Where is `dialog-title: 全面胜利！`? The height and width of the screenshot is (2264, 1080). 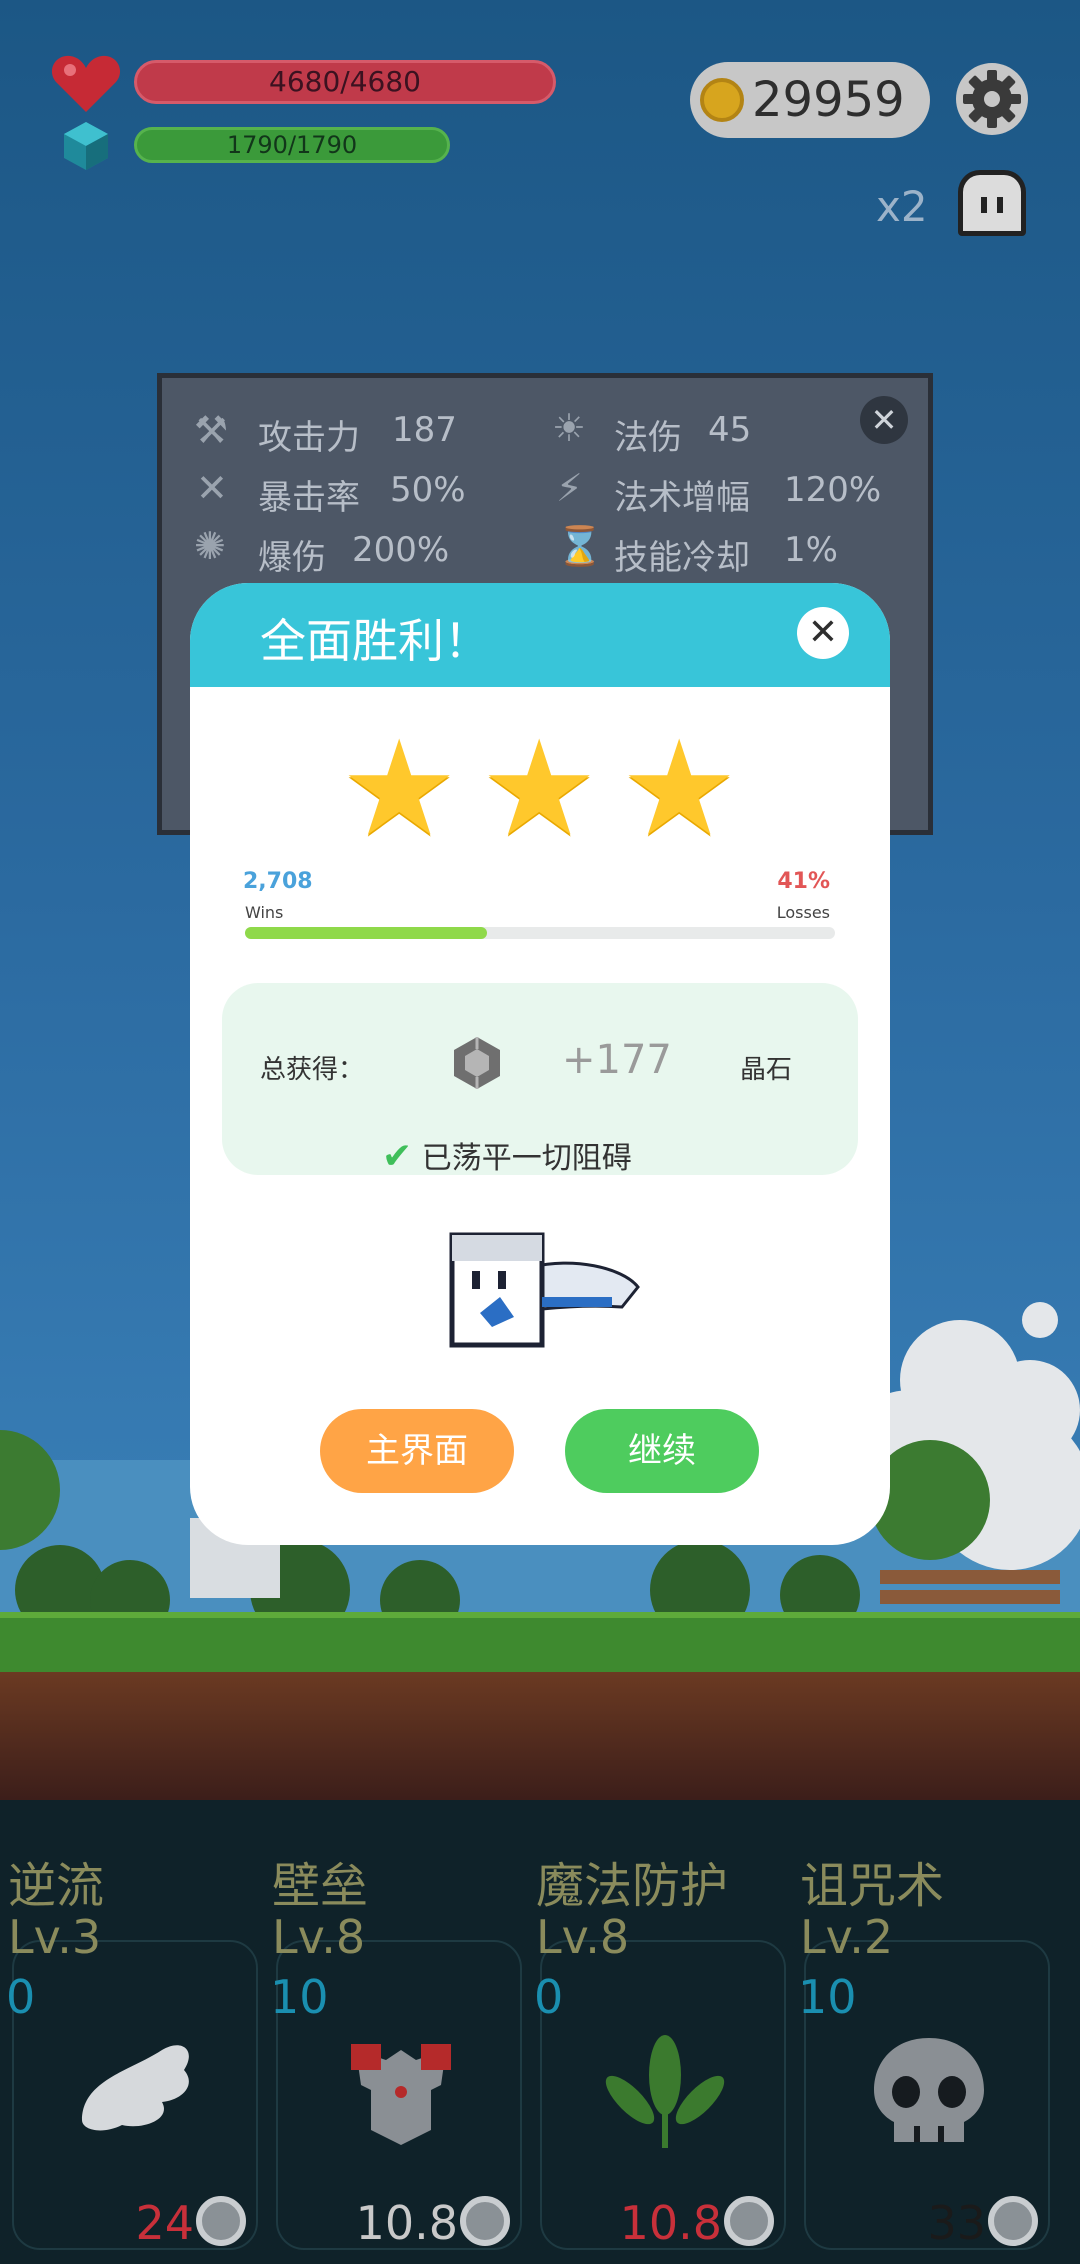
dialog-title: 全面胜利！ is located at coordinates (375, 641).